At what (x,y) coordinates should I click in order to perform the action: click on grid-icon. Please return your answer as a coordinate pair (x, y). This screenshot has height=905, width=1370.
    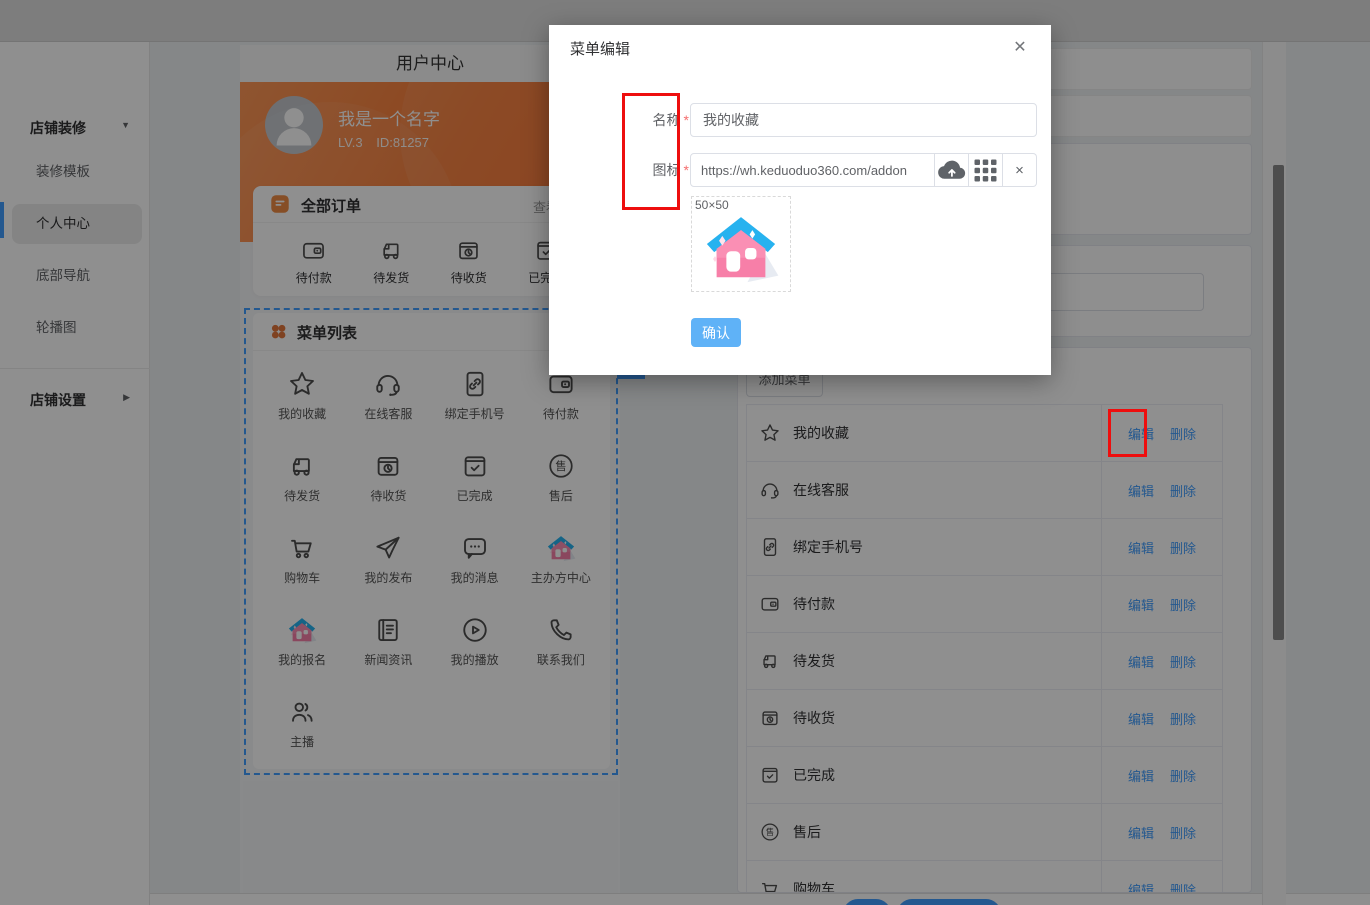
    Looking at the image, I should click on (985, 170).